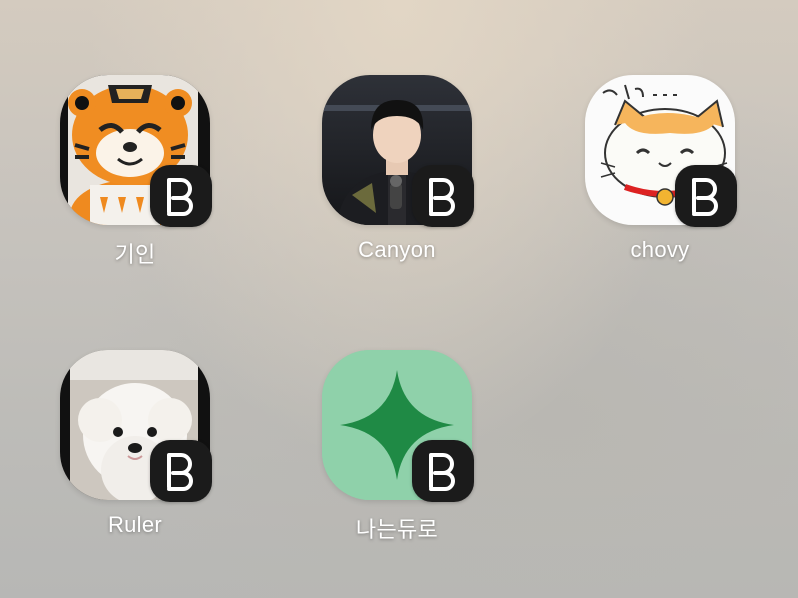 The height and width of the screenshot is (598, 798). I want to click on app-label: 기인, so click(135, 254).